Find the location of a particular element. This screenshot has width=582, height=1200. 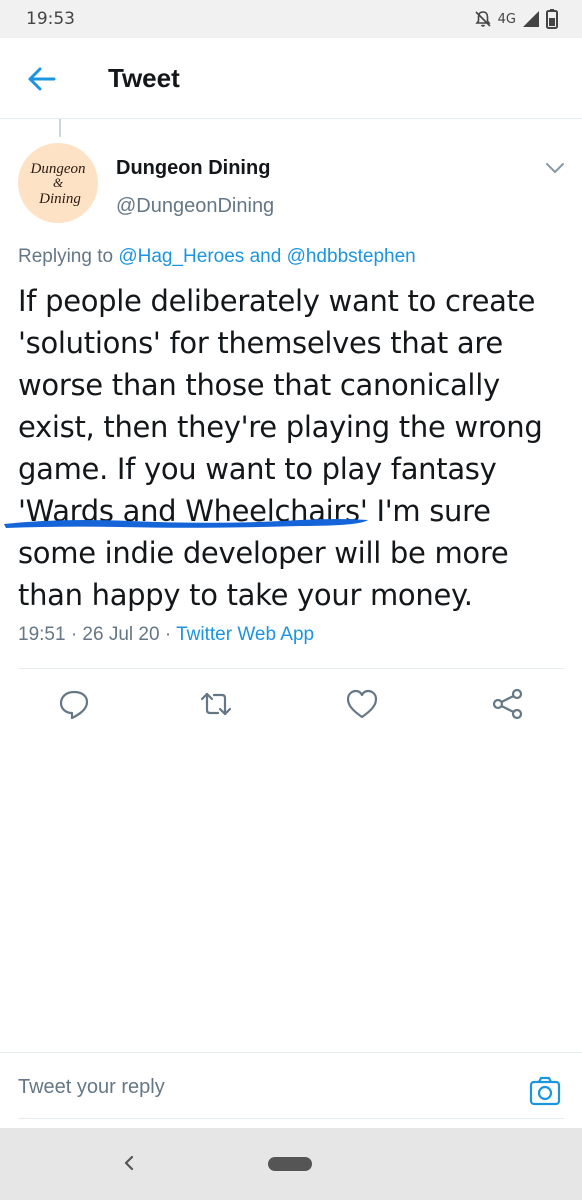

avatar-logo-text-line2: & is located at coordinates (58, 182).